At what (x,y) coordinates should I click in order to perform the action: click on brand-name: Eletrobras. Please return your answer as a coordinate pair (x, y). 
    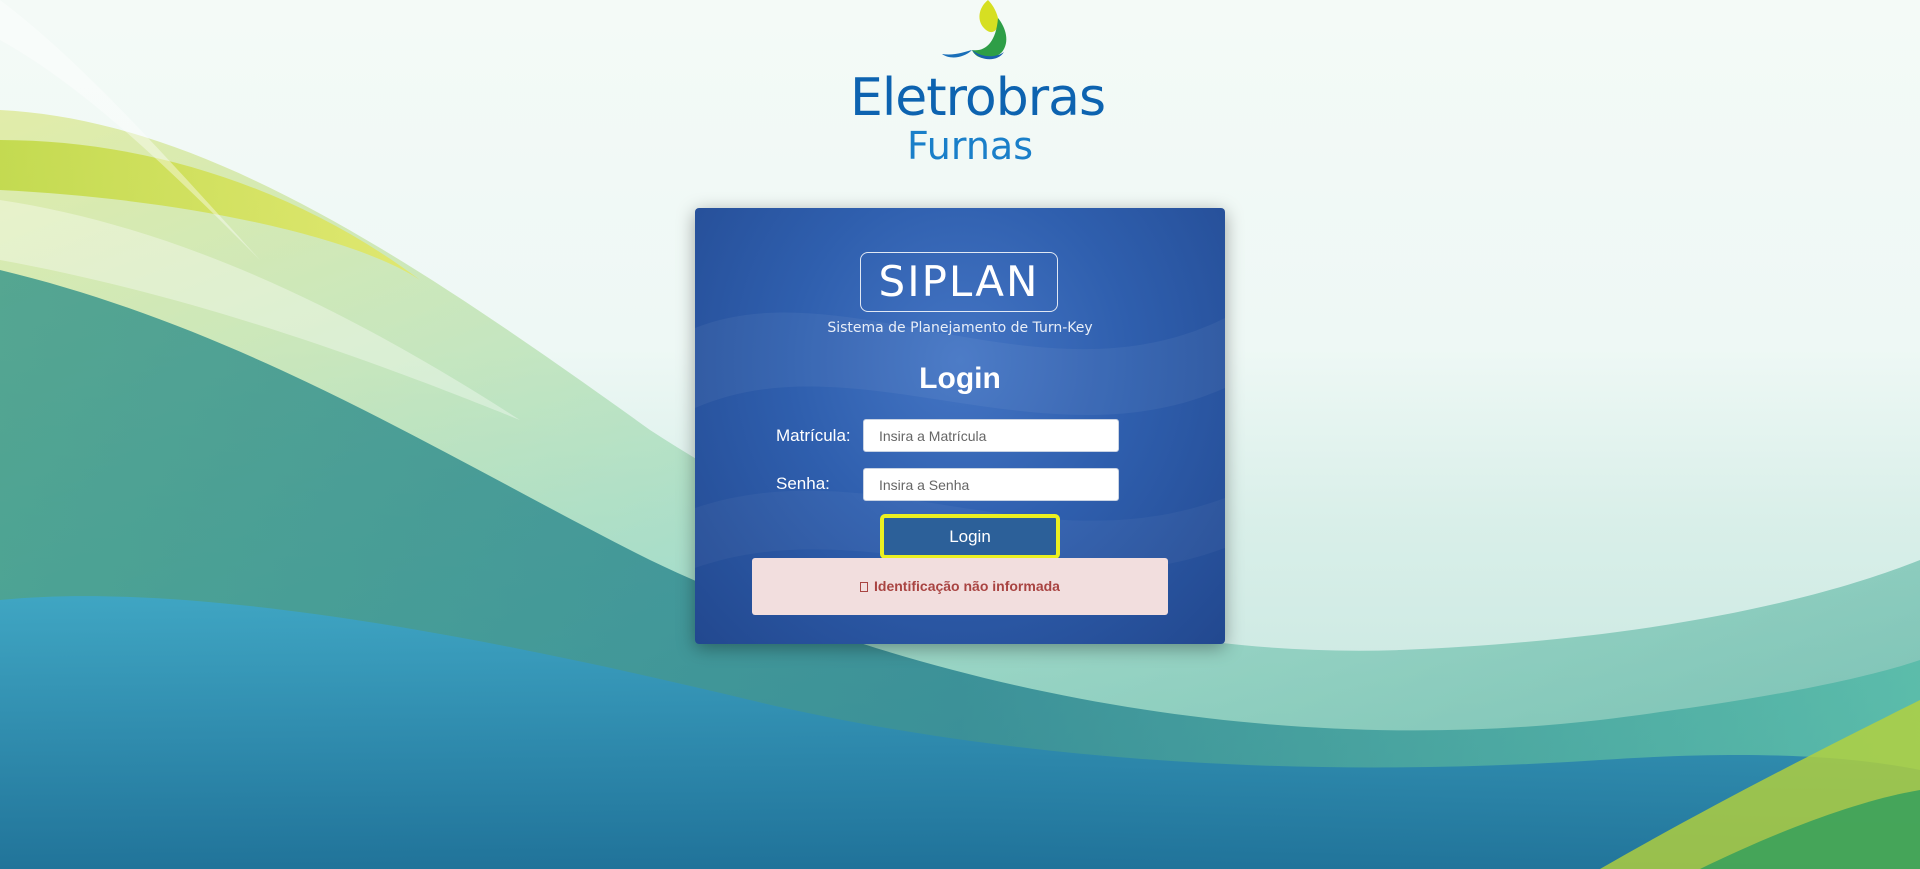
    Looking at the image, I should click on (978, 98).